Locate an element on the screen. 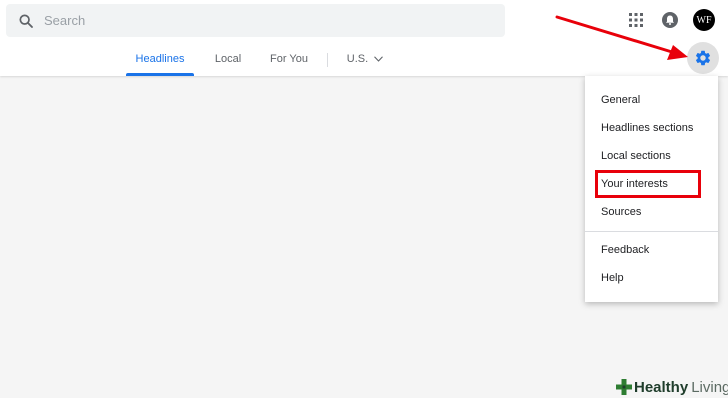 The image size is (728, 398). chevron-down-icon is located at coordinates (379, 59).